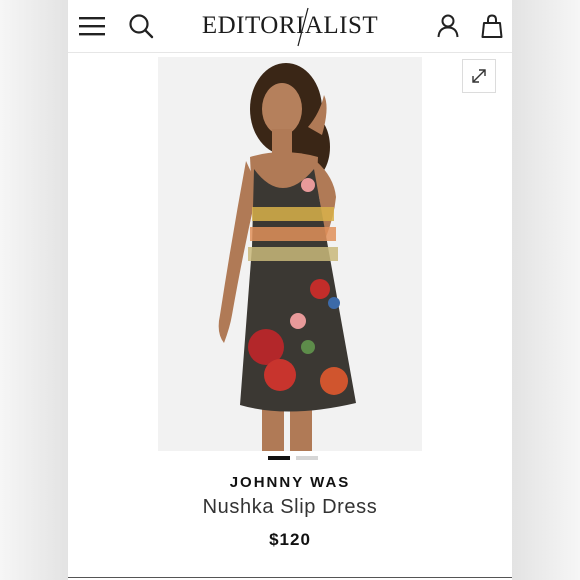 The height and width of the screenshot is (580, 580). I want to click on gallery-dots, so click(293, 458).